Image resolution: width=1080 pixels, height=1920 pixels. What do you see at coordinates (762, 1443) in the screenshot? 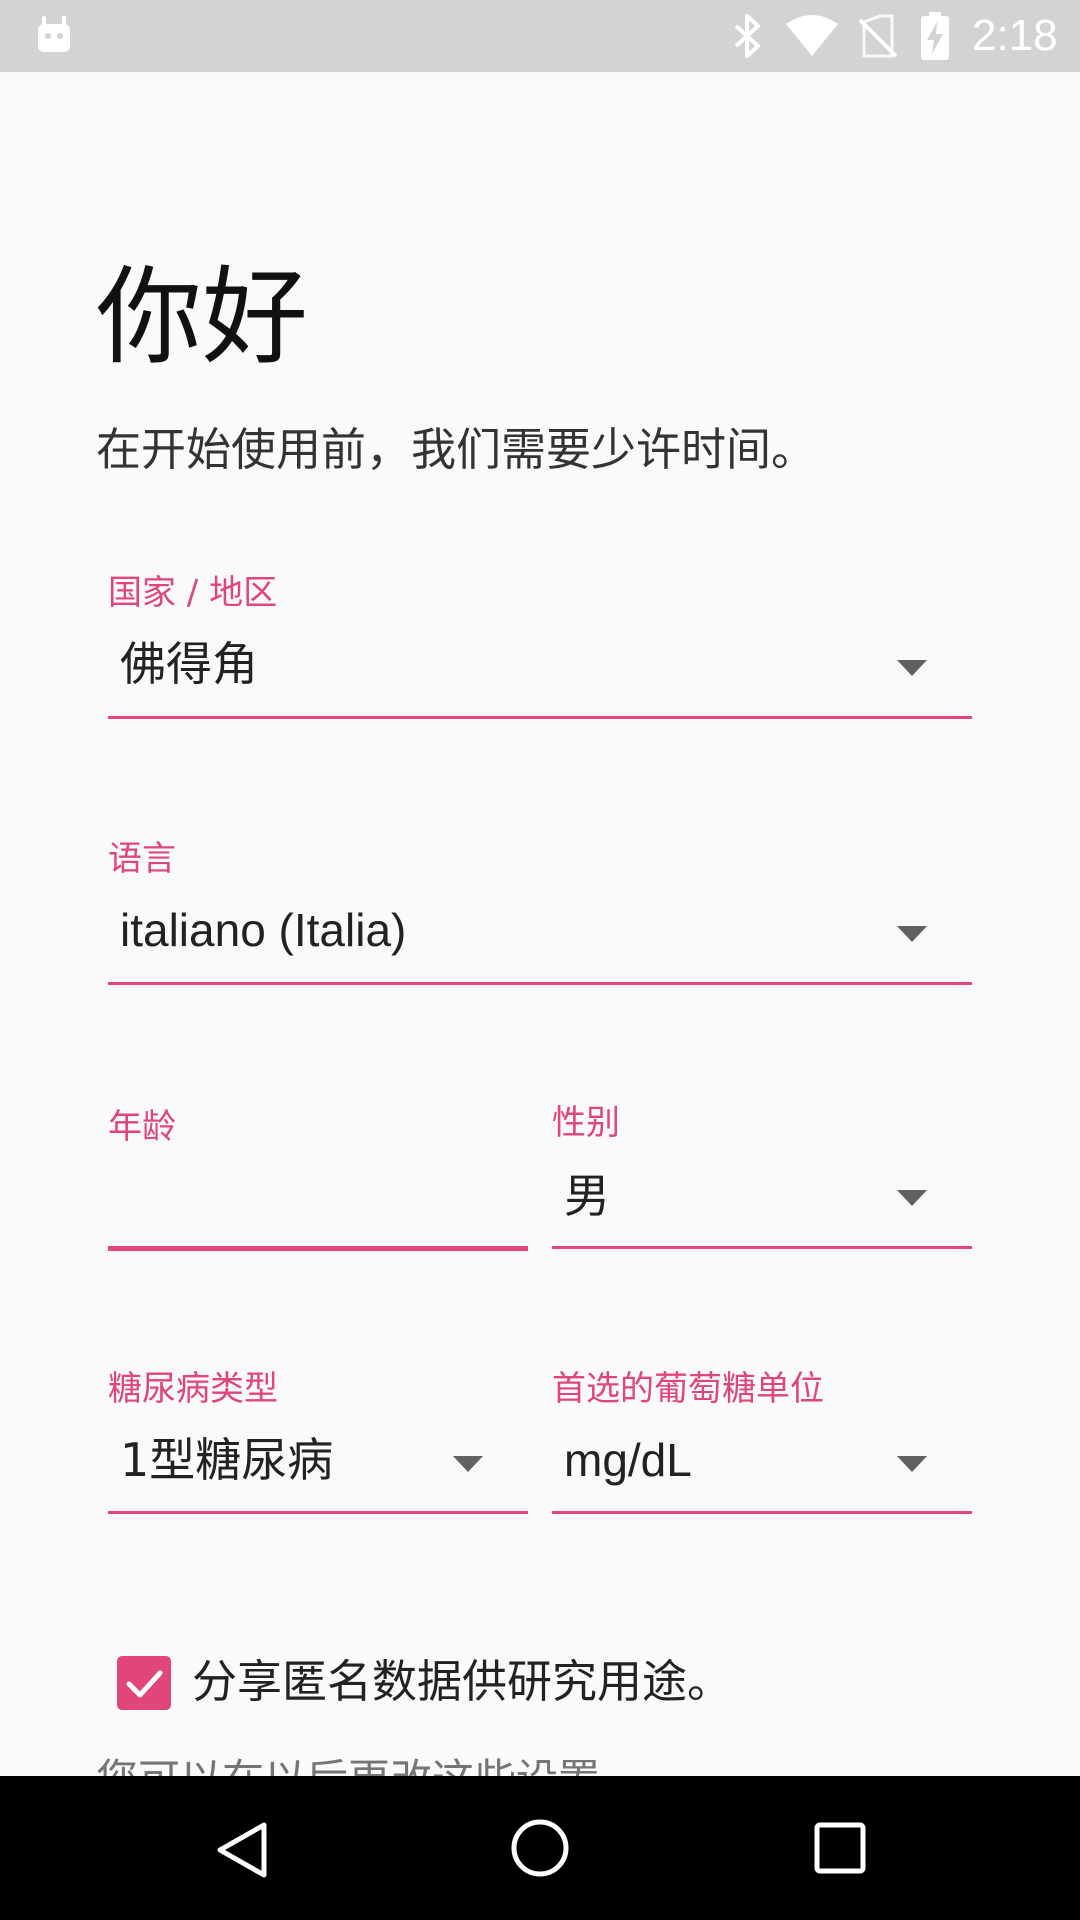
I see `glucose-unit-dropdown: 首选的葡萄糖单位 mg/dL` at bounding box center [762, 1443].